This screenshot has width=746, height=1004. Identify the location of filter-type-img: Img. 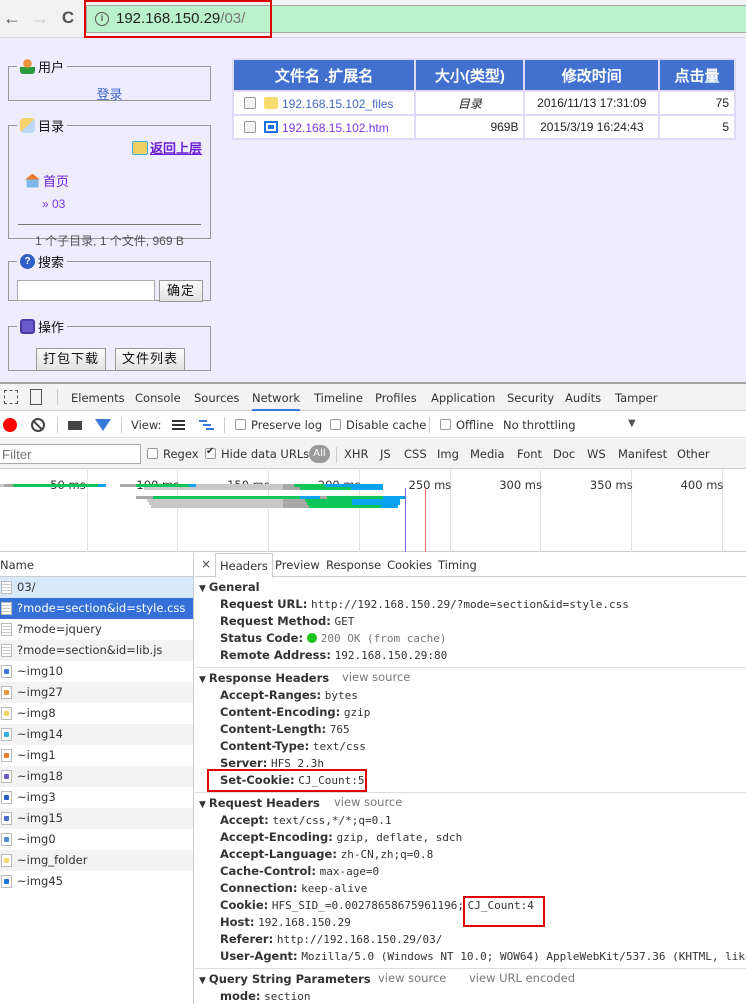
(448, 454).